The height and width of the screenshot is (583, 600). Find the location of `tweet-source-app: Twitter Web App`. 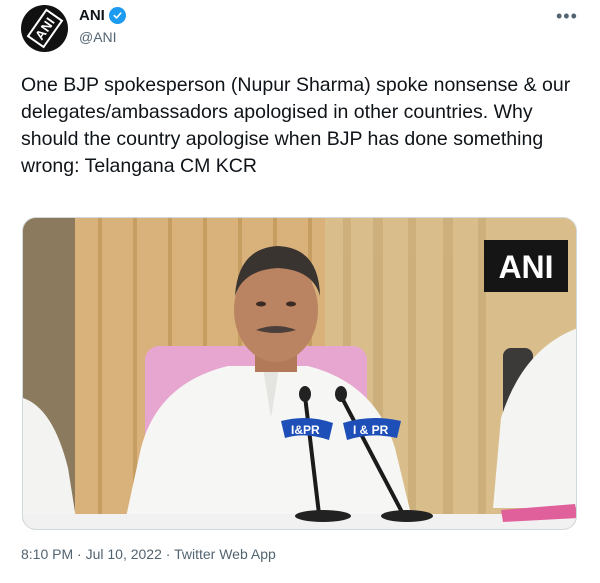

tweet-source-app: Twitter Web App is located at coordinates (225, 554).